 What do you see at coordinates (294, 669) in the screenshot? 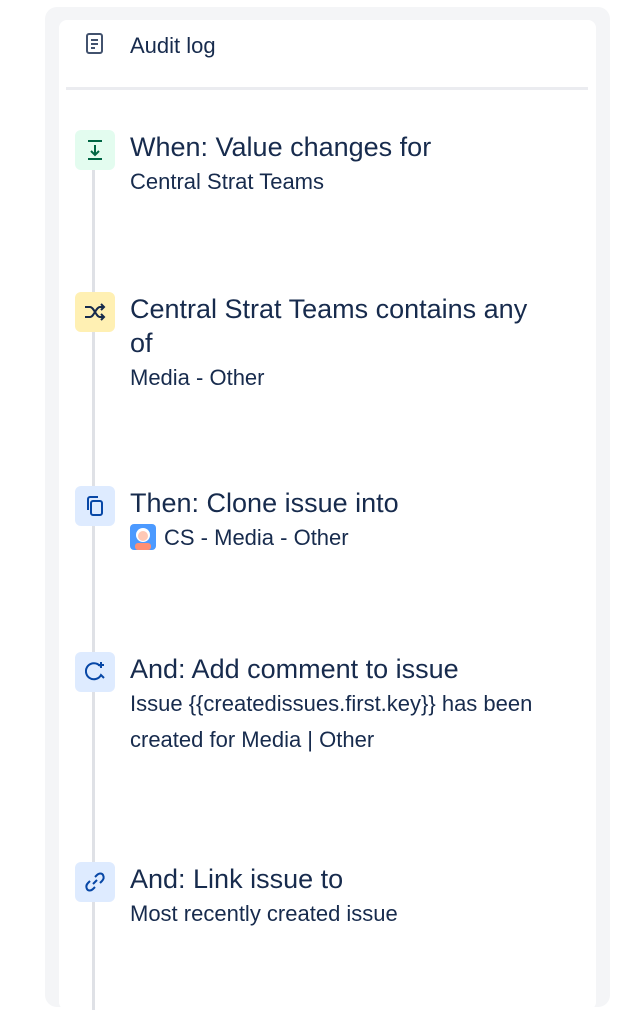
I see `step-title: And: Add comment to issue` at bounding box center [294, 669].